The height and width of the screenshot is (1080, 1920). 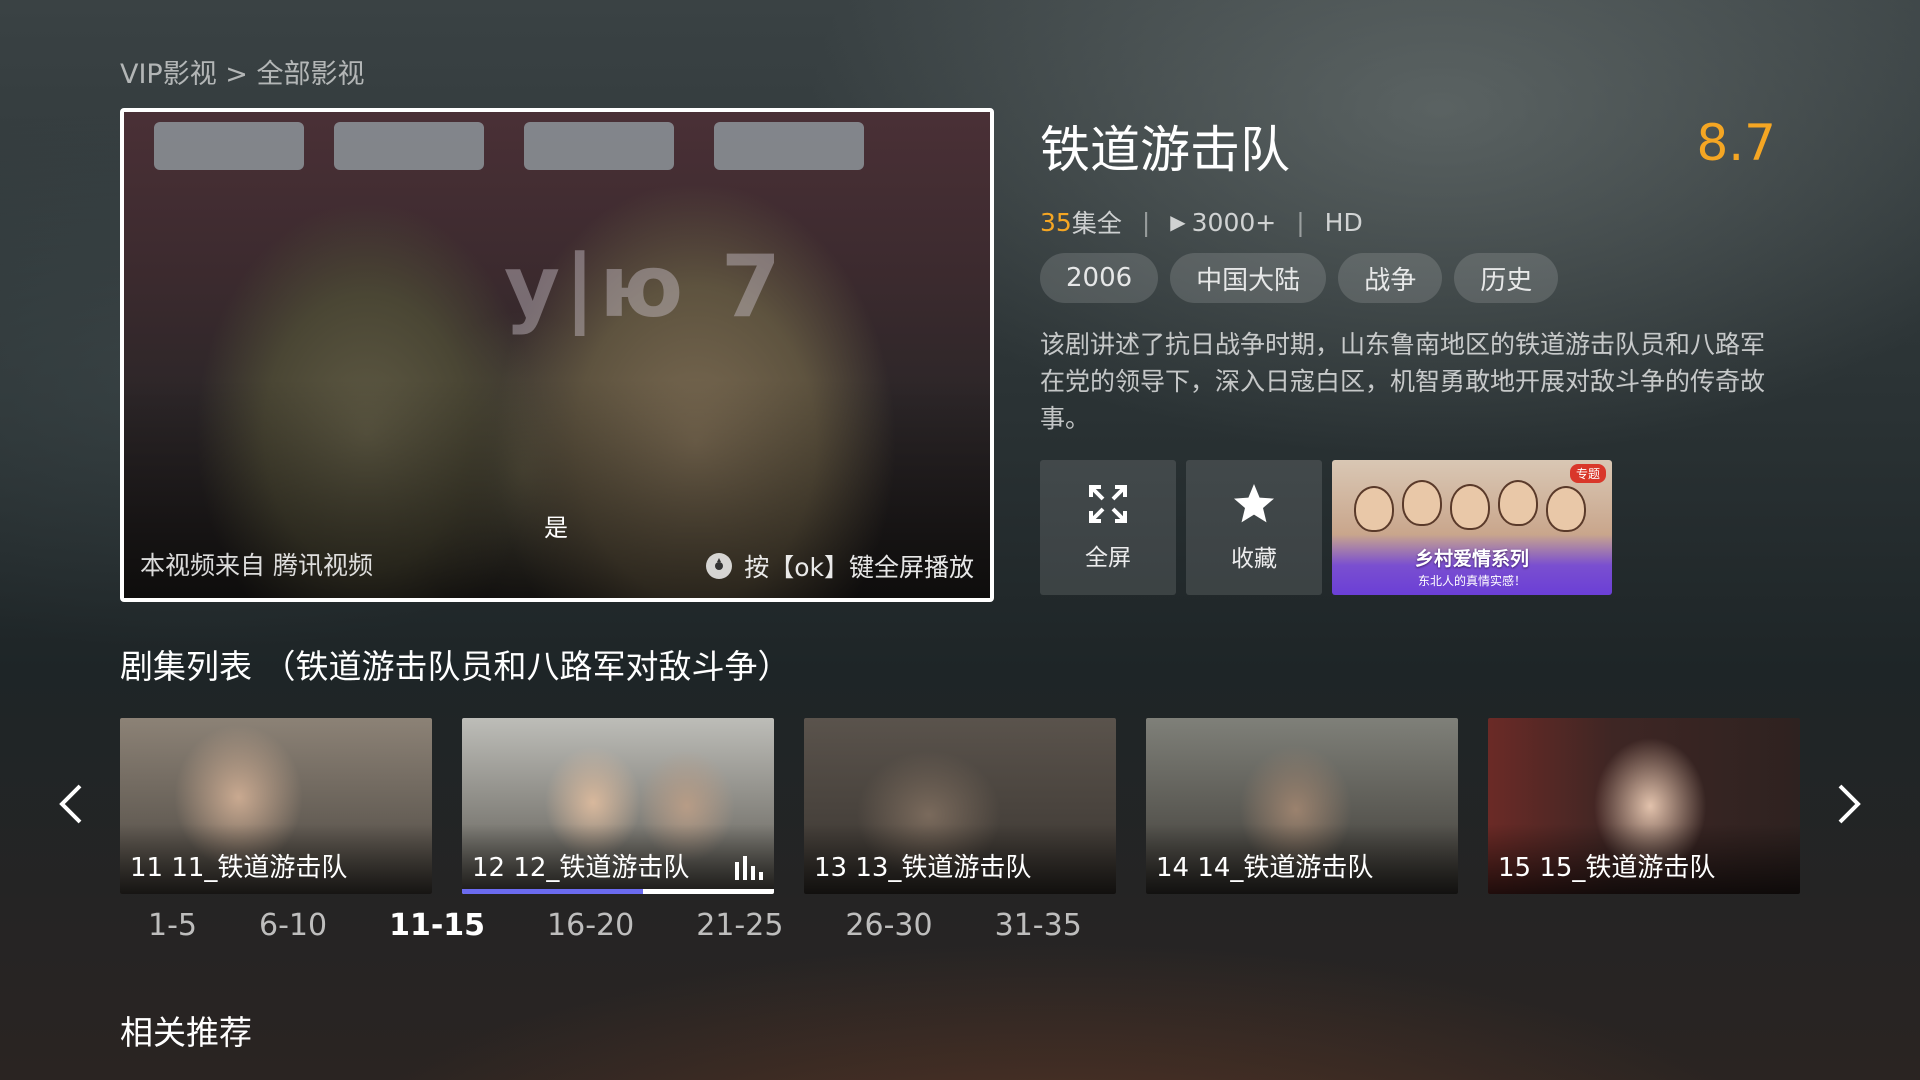 What do you see at coordinates (186, 1032) in the screenshot?
I see `related-title: 相关推荐` at bounding box center [186, 1032].